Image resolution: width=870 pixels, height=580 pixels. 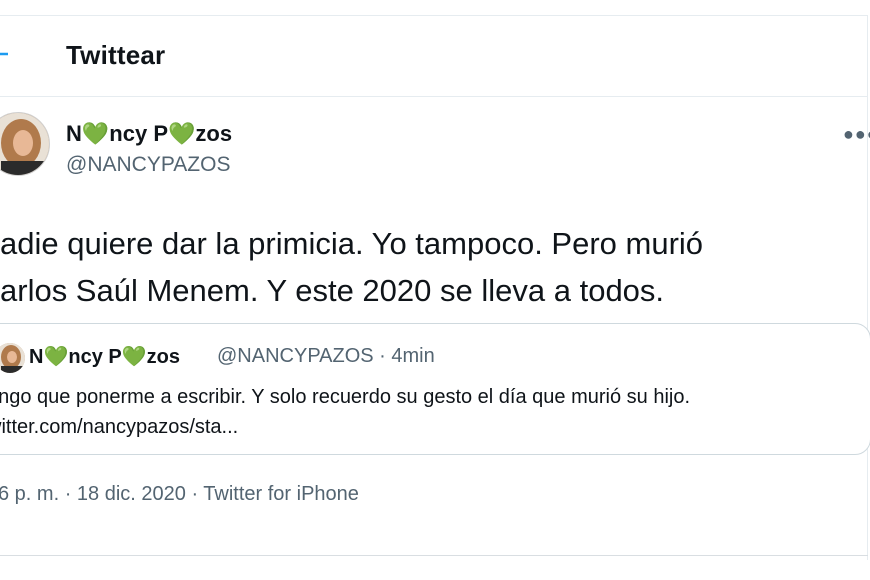 What do you see at coordinates (7, 54) in the screenshot?
I see `back-arrow-icon` at bounding box center [7, 54].